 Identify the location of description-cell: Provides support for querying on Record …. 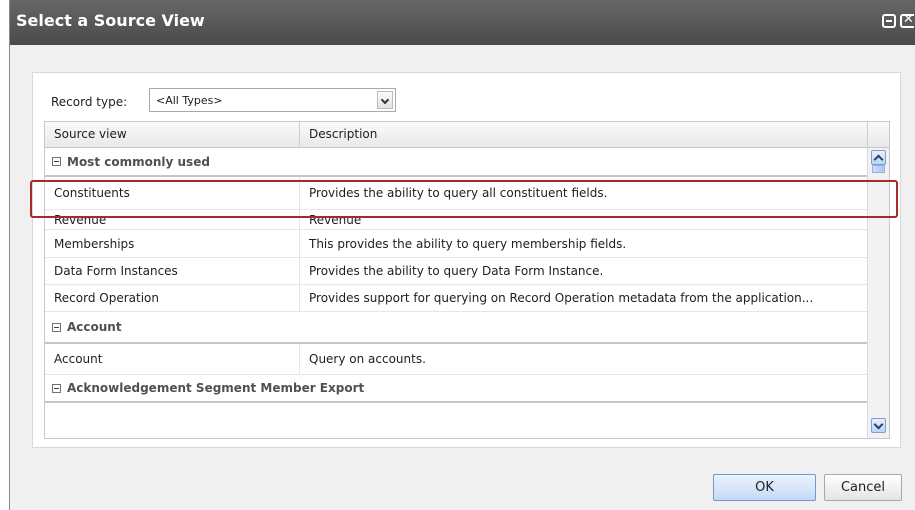
(561, 298).